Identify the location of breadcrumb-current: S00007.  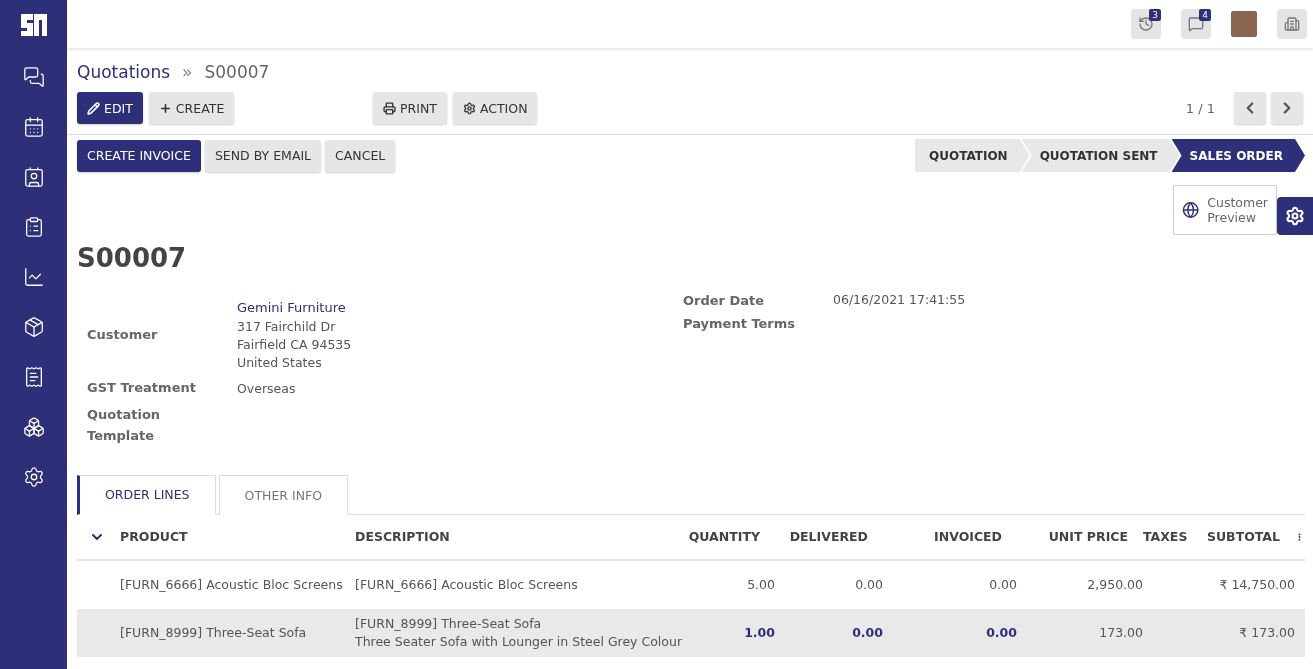
(237, 72).